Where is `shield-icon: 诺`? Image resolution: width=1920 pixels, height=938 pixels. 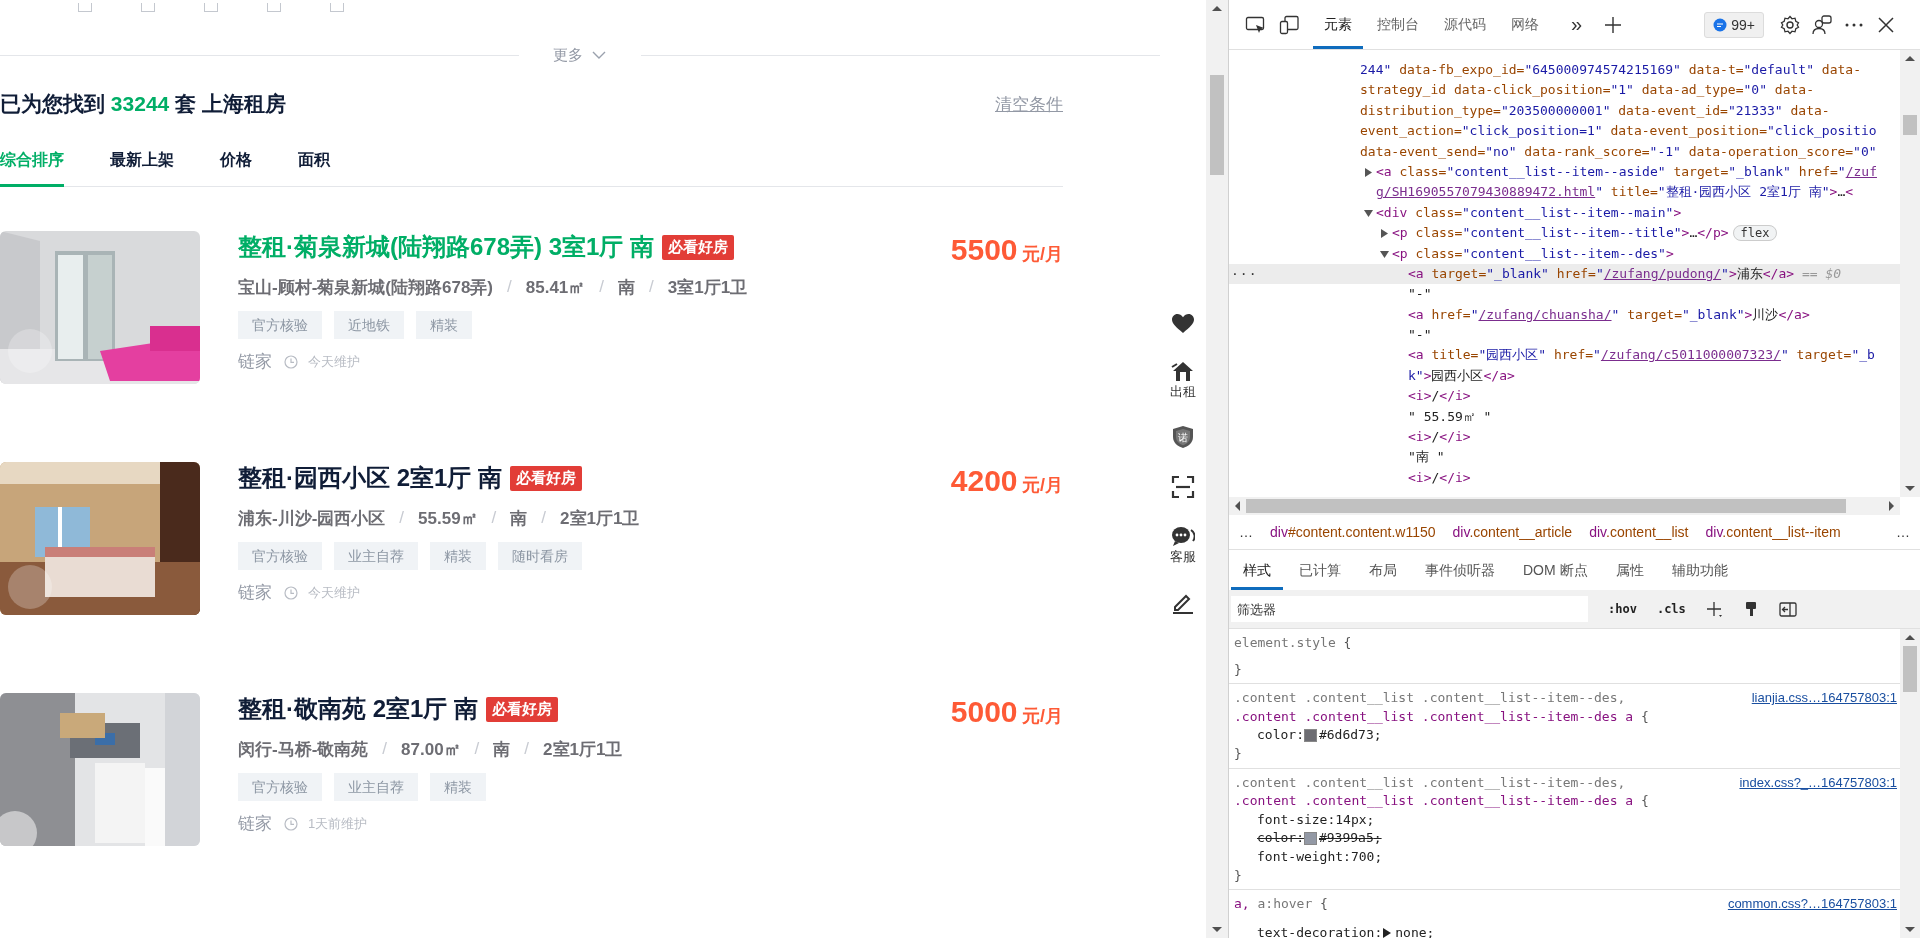
shield-icon: 诺 is located at coordinates (1183, 437).